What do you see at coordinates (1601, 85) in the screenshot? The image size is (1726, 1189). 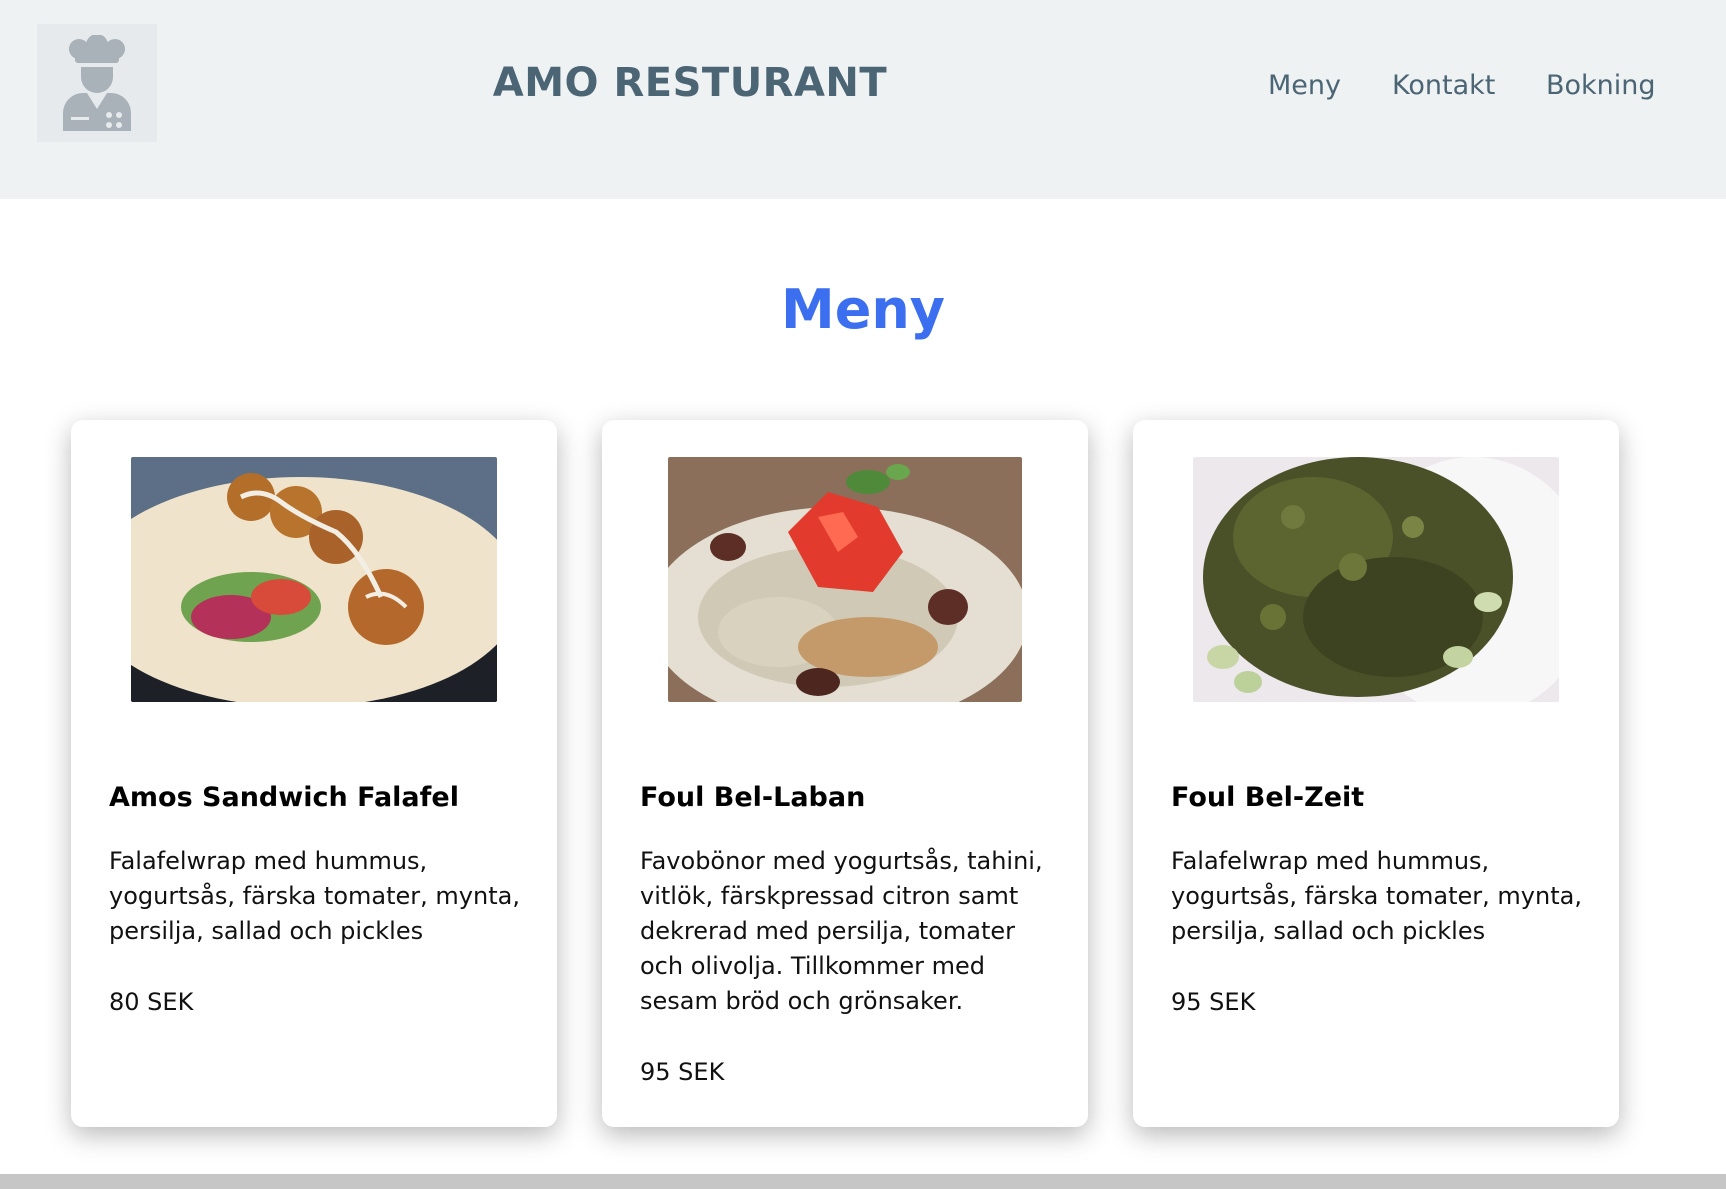 I see `nav-link-bokning: Bokning` at bounding box center [1601, 85].